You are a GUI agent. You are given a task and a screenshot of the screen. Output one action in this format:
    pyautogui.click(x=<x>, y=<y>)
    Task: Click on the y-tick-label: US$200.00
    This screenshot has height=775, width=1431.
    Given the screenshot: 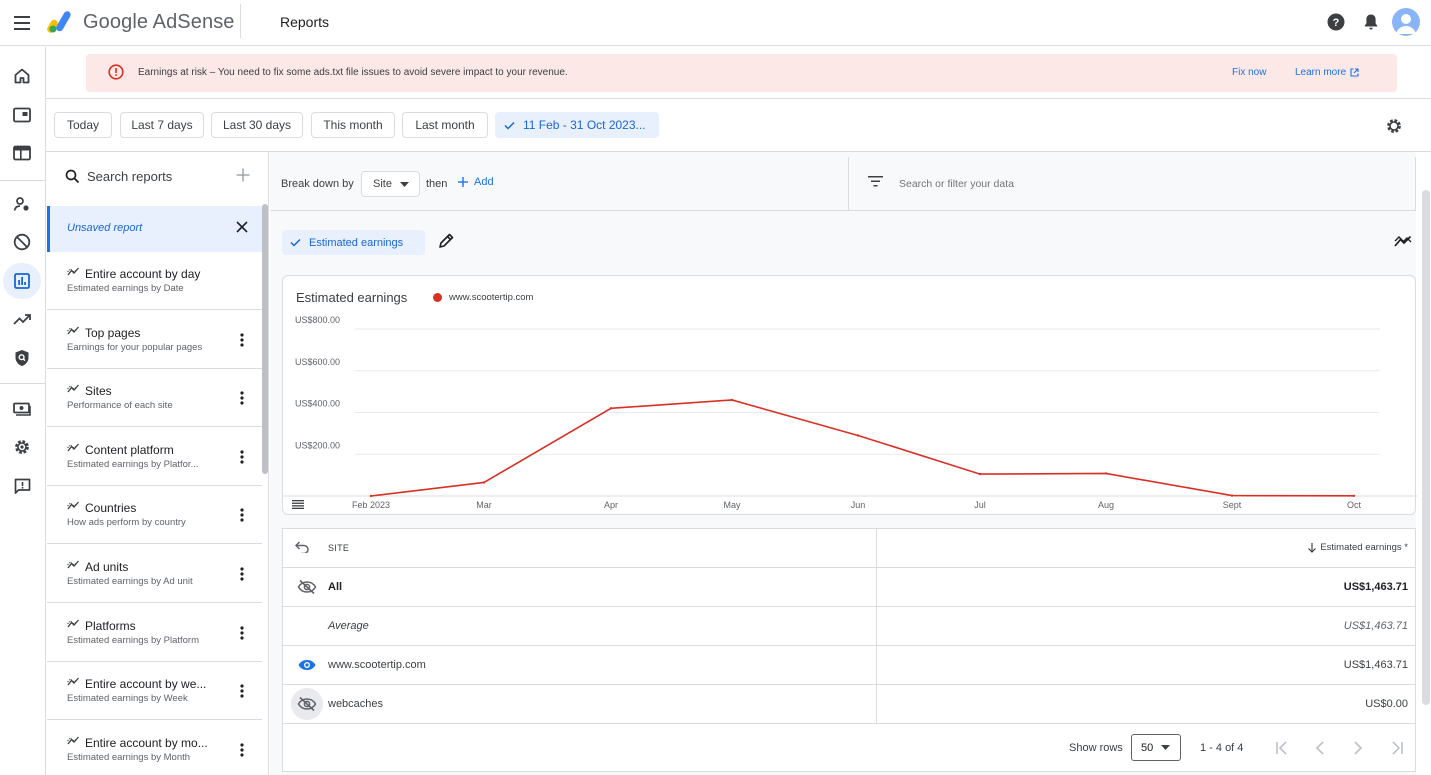 What is the action you would take?
    pyautogui.click(x=317, y=445)
    